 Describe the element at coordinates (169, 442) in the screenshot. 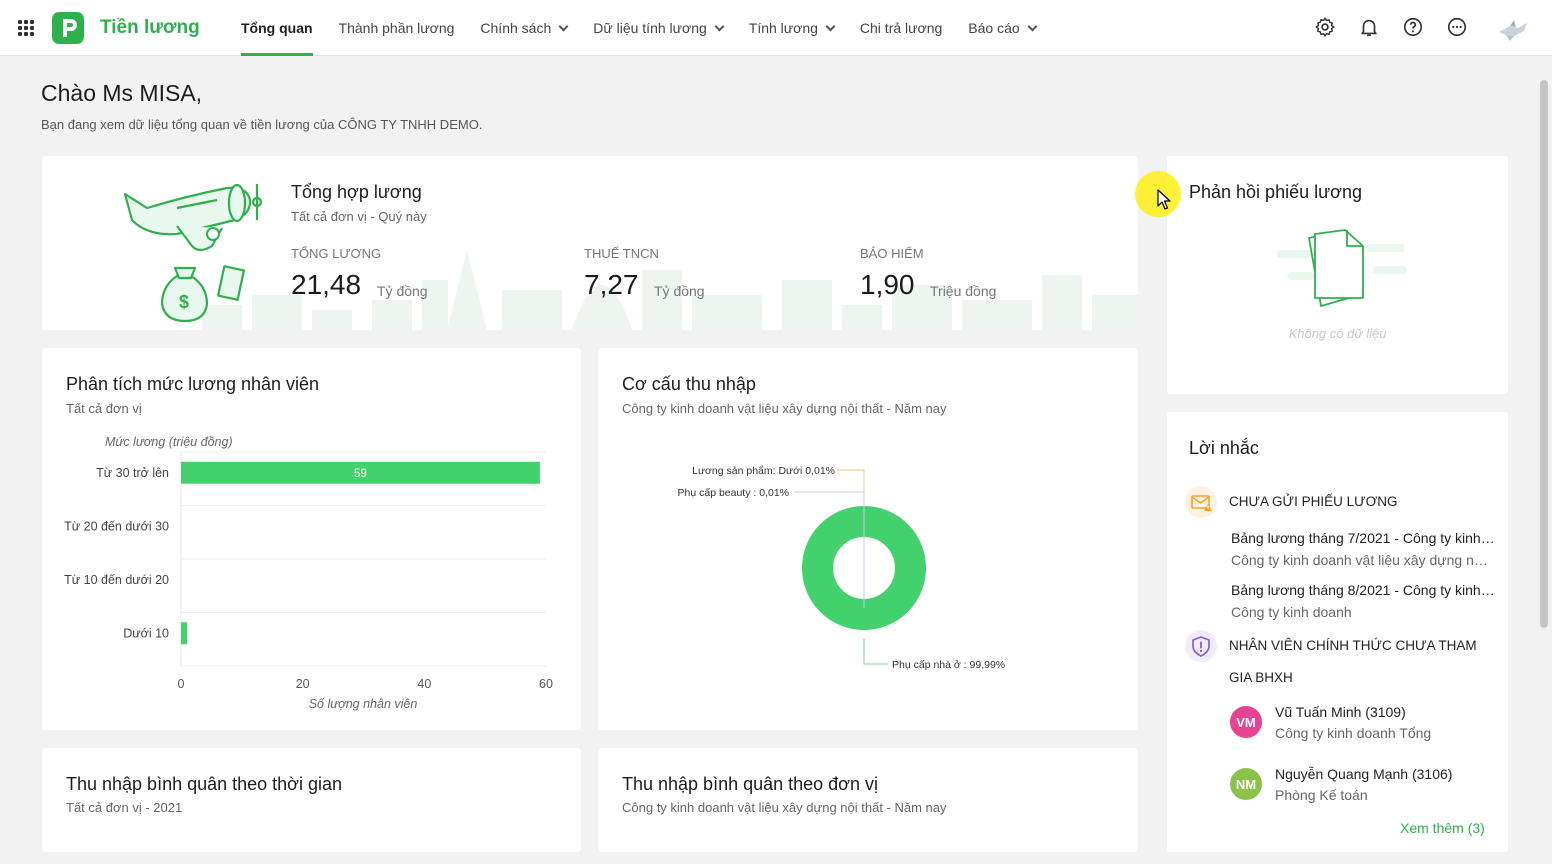

I see `y-axis-title: Mức lương (triệu đồng)` at that location.